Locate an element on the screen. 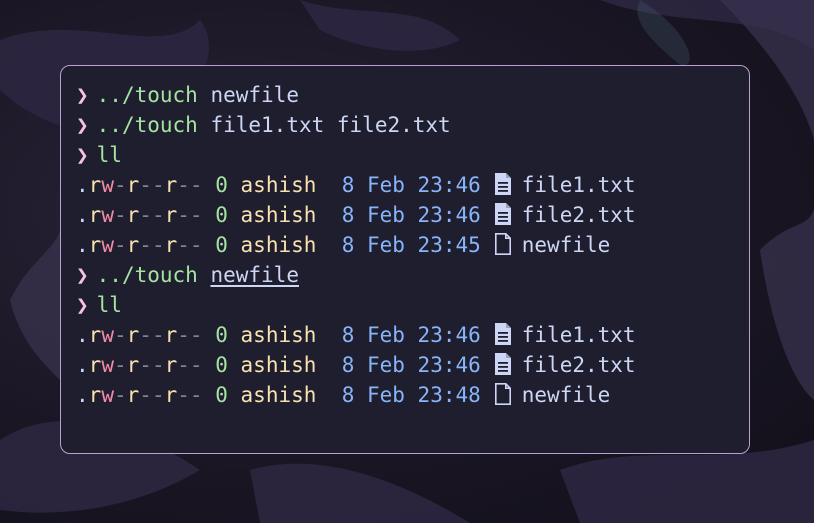 Image resolution: width=814 pixels, height=523 pixels. command-args: file1.txt file2.txt is located at coordinates (330, 125).